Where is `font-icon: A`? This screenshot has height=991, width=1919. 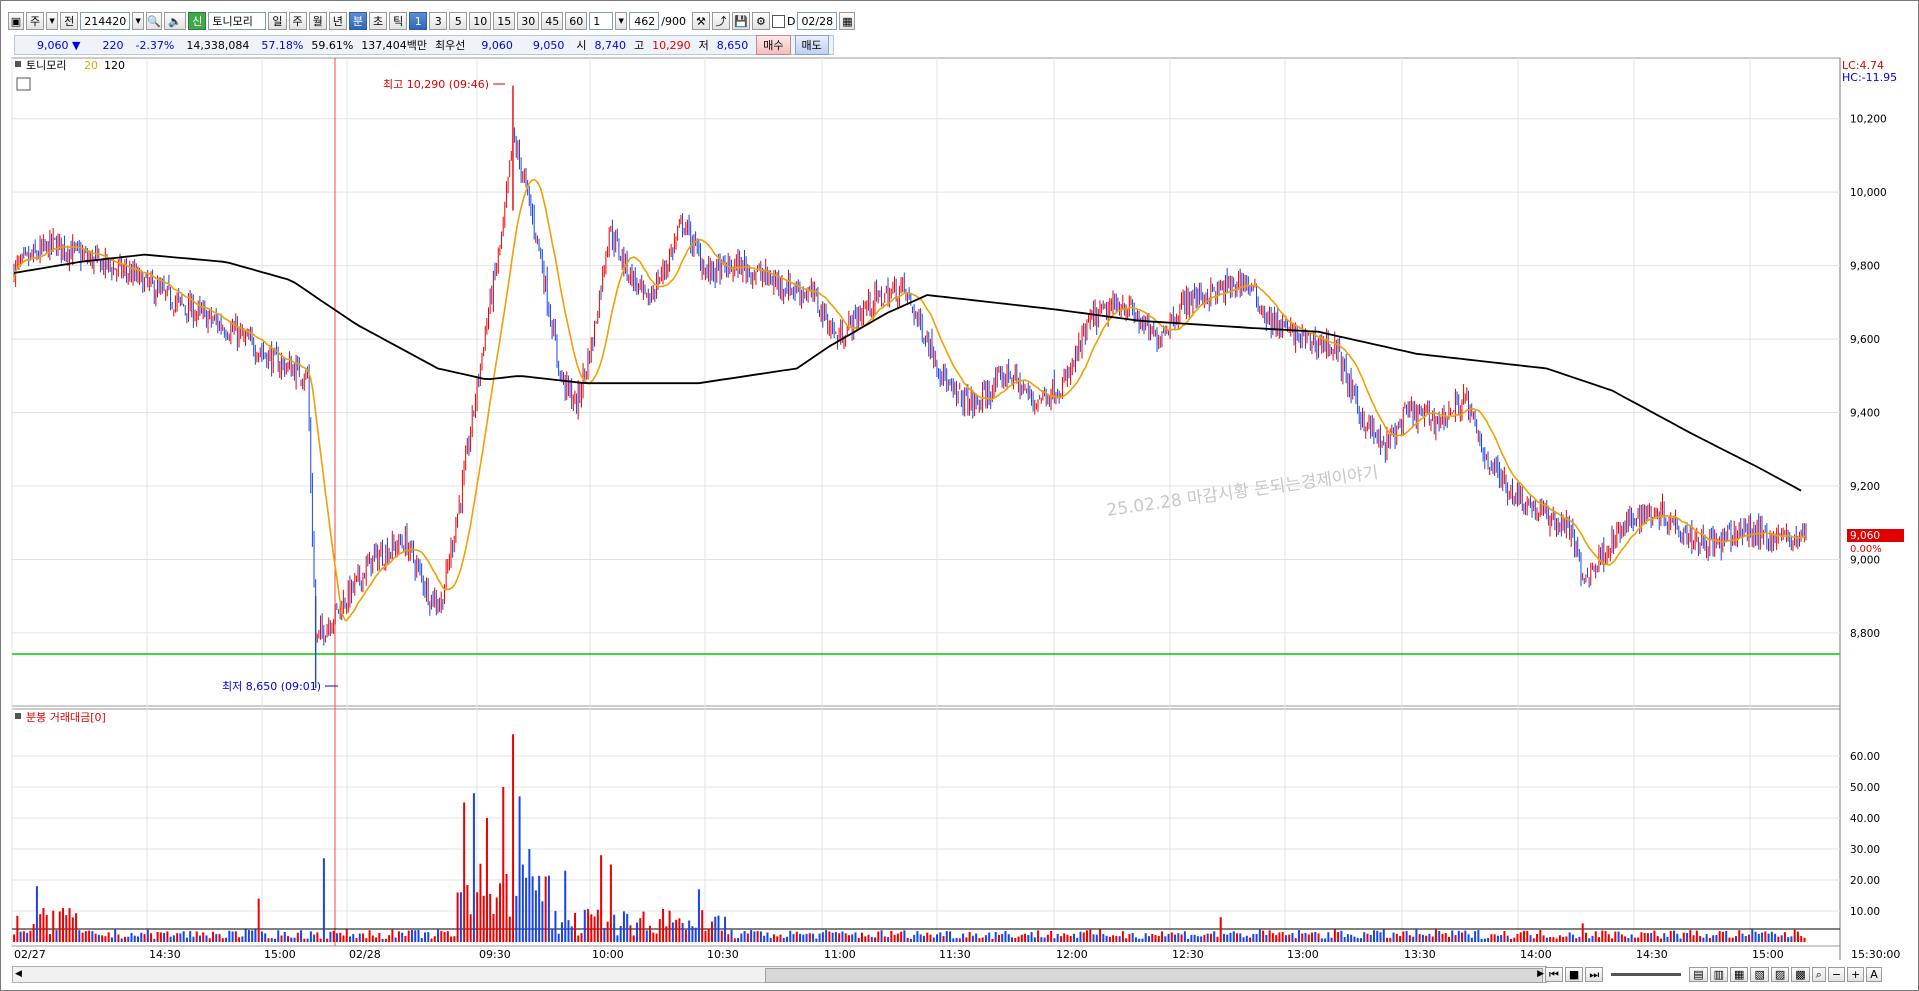
font-icon: A is located at coordinates (1874, 974).